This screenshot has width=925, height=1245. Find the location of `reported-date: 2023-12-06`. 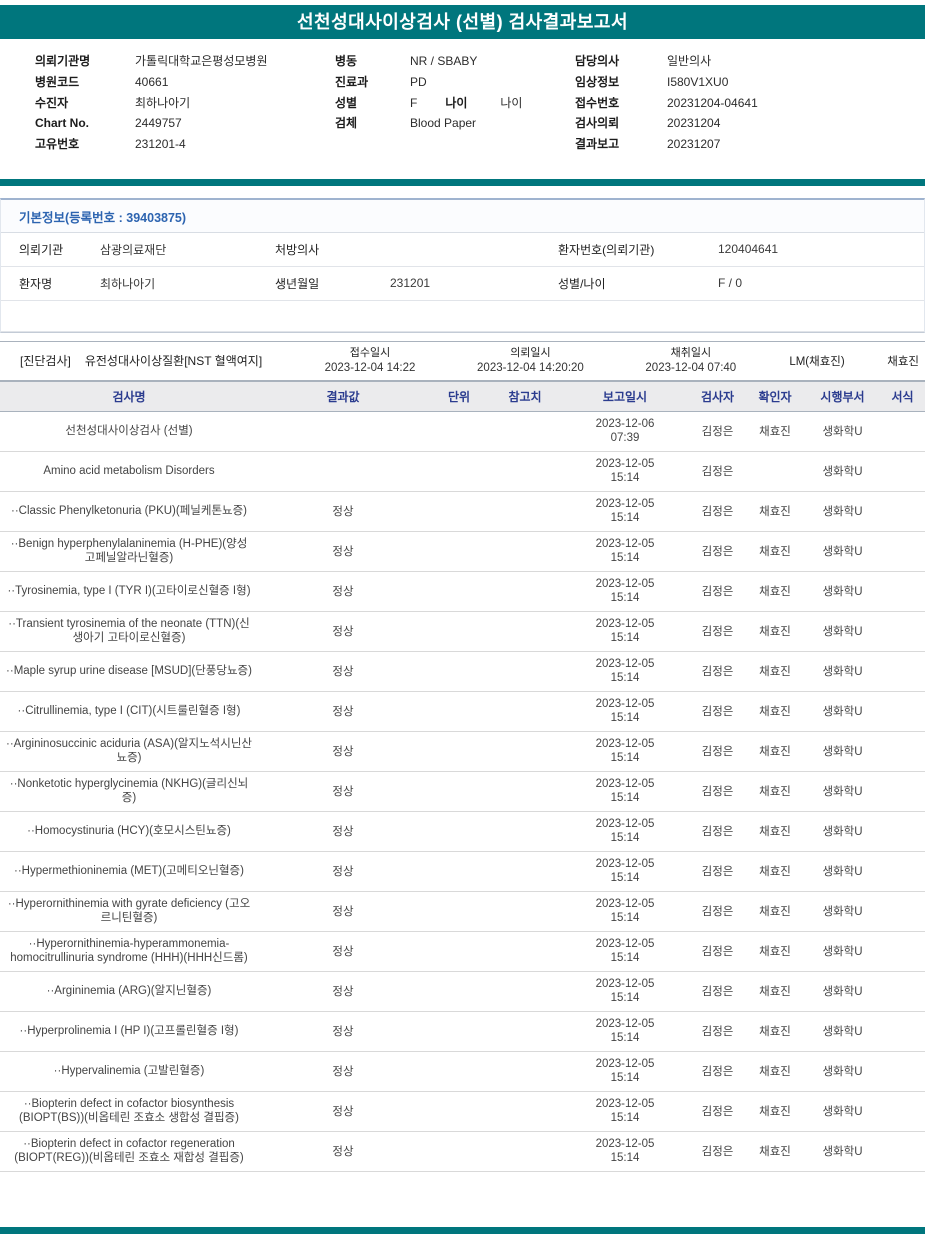

reported-date: 2023-12-06 is located at coordinates (625, 423).